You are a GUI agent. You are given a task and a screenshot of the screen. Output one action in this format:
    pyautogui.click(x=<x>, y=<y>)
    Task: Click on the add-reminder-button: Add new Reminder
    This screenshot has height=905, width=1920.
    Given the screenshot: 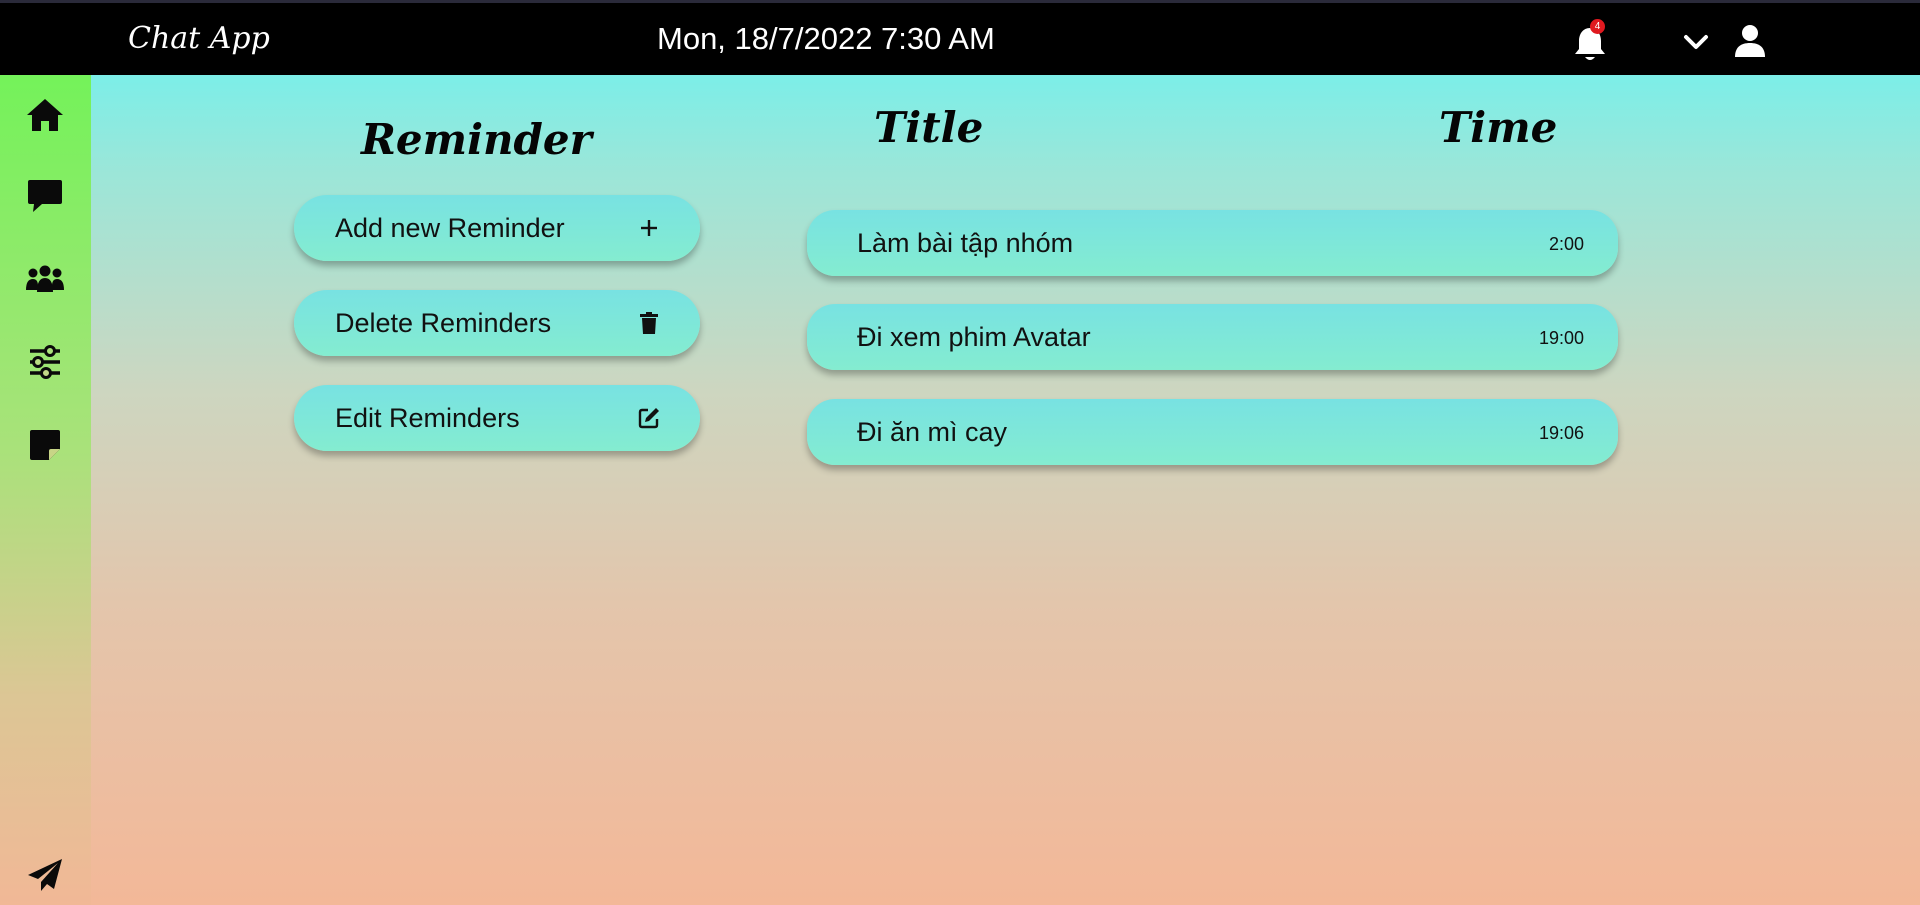 What is the action you would take?
    pyautogui.click(x=497, y=228)
    